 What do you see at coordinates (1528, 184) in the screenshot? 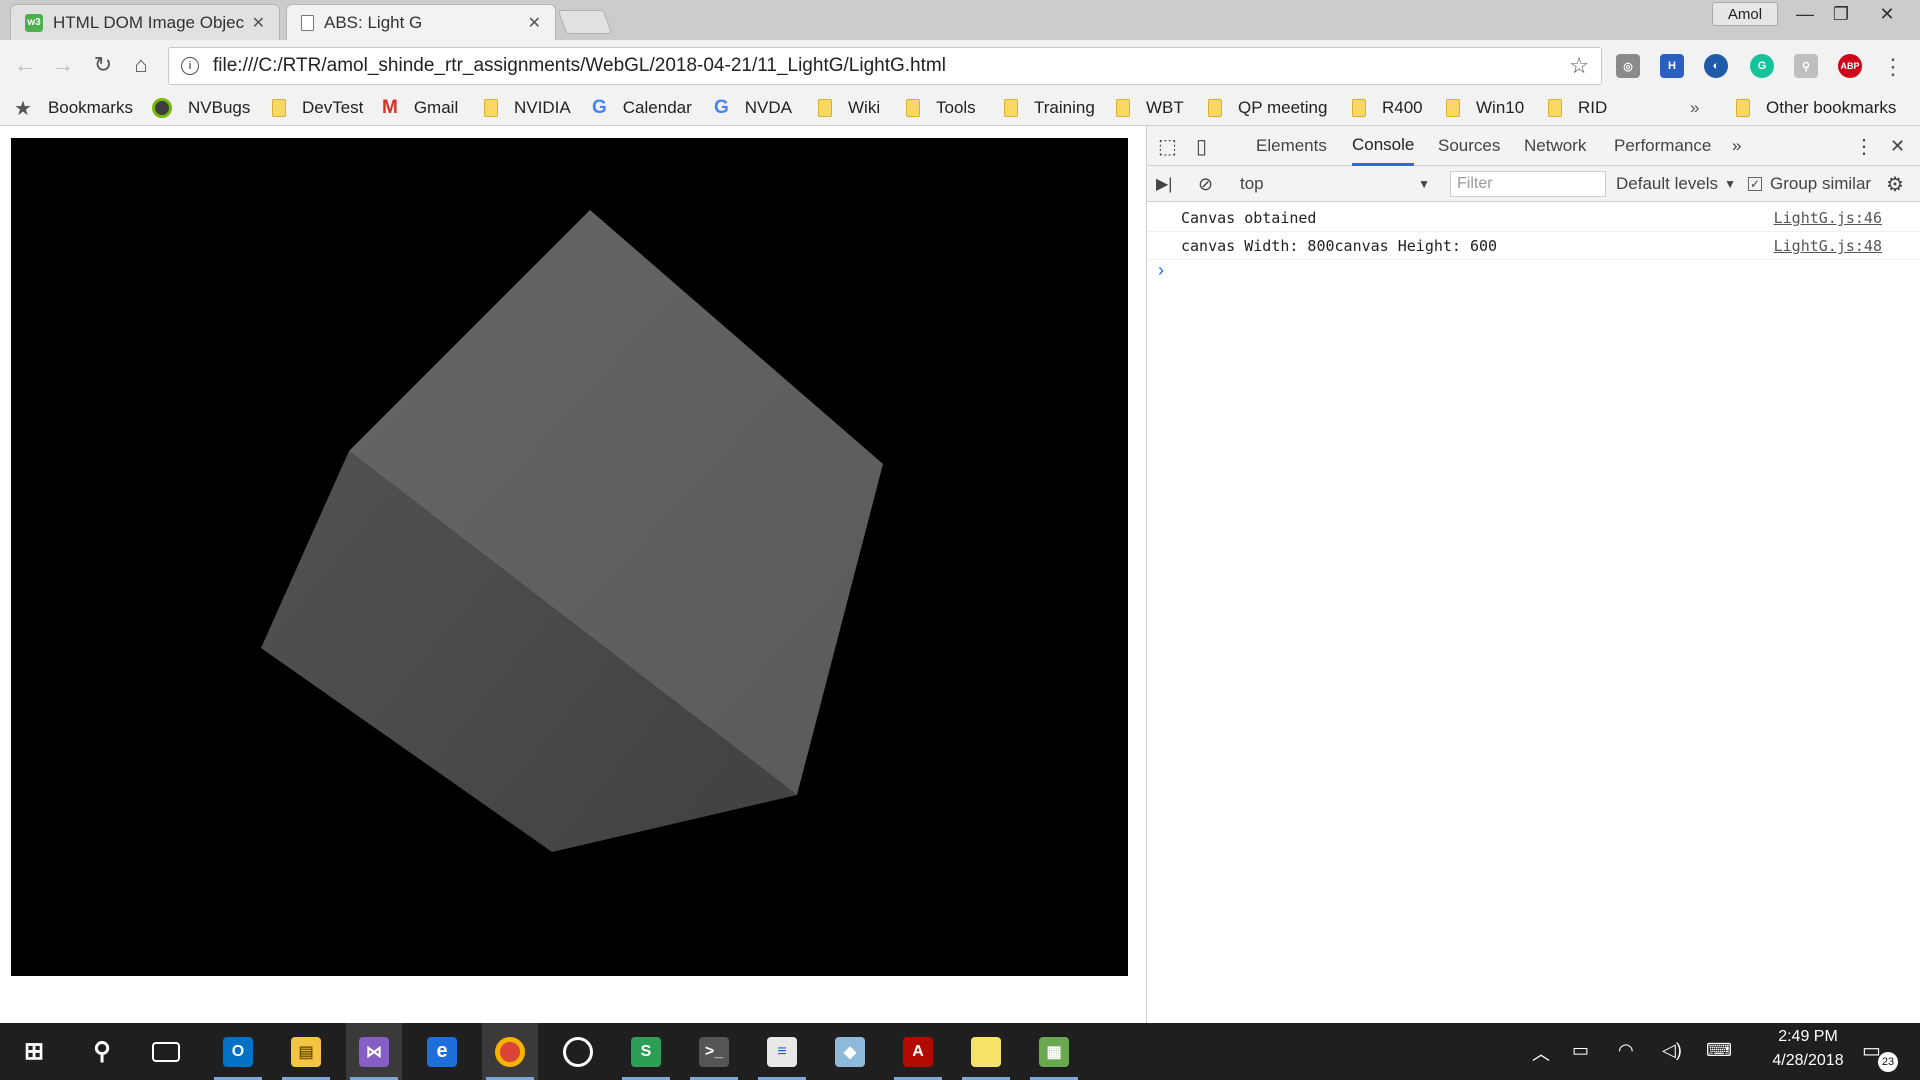
I see `filter-input: Filter` at bounding box center [1528, 184].